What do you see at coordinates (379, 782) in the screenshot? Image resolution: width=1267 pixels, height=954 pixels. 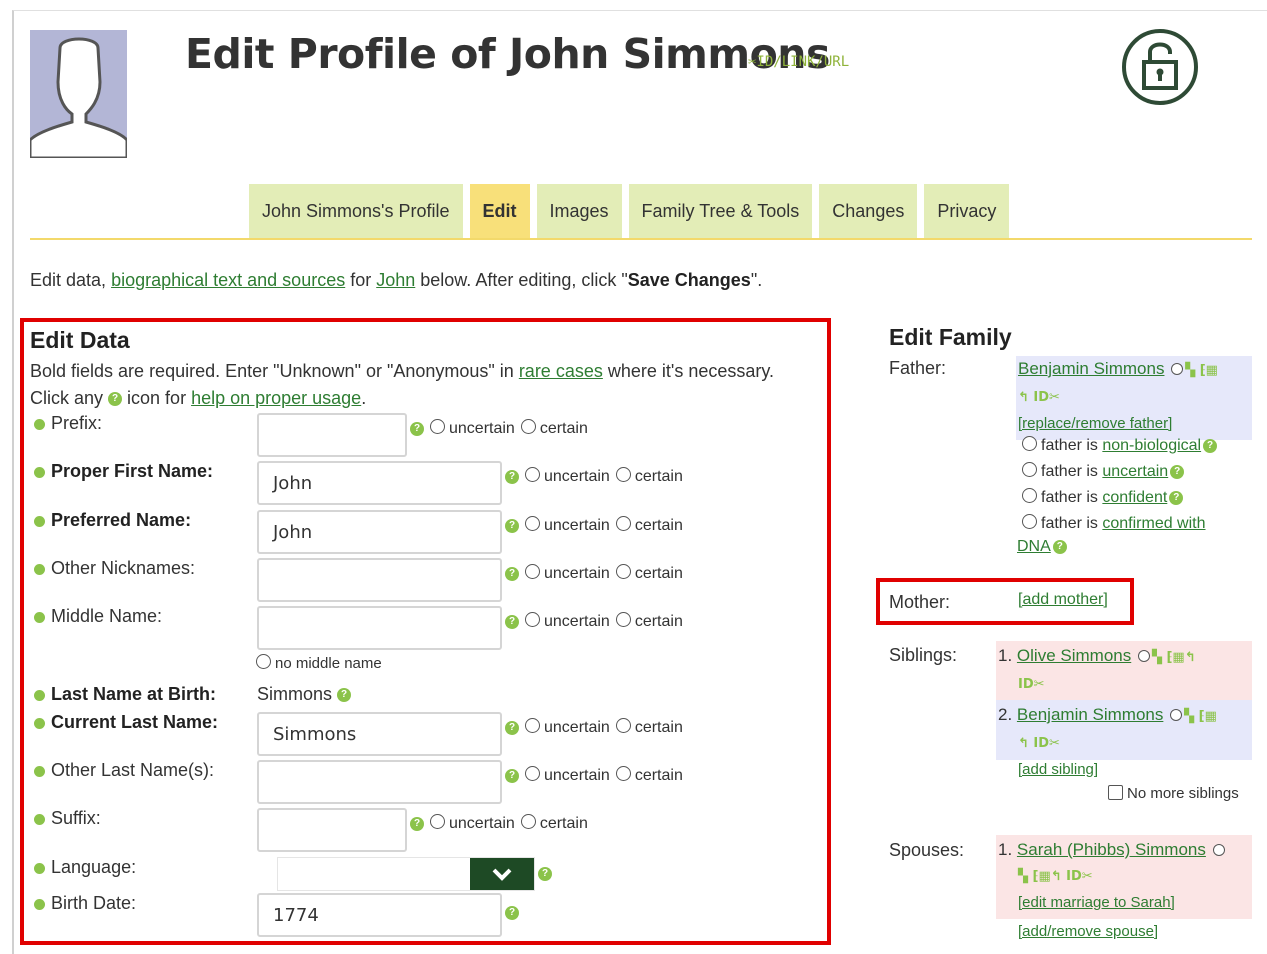 I see `other-last-names-input` at bounding box center [379, 782].